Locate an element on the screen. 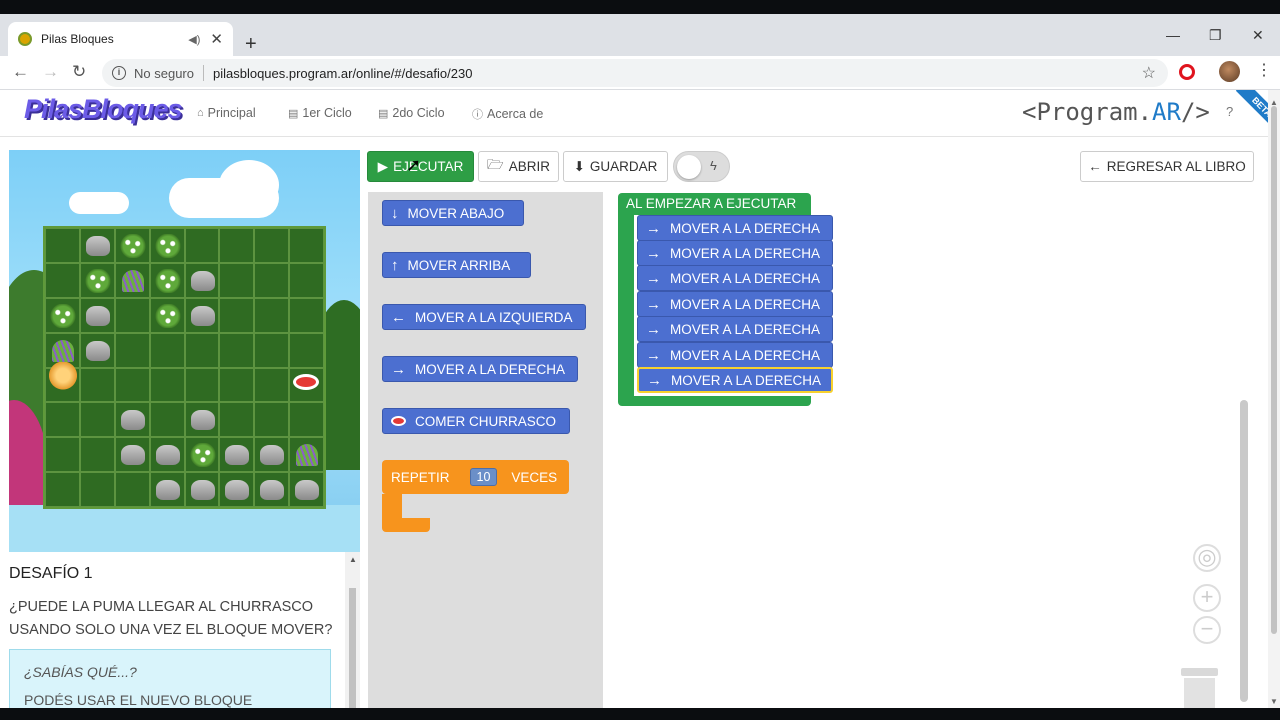  repeat-count-input: 10 is located at coordinates (483, 477).